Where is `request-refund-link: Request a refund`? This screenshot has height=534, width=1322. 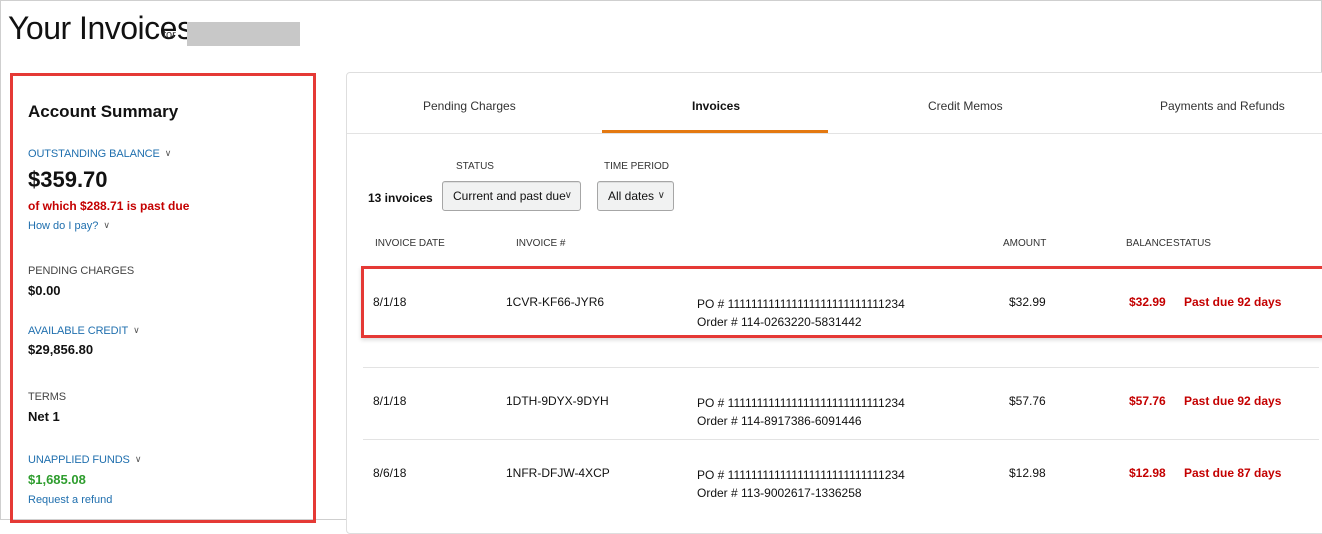 request-refund-link: Request a refund is located at coordinates (70, 500).